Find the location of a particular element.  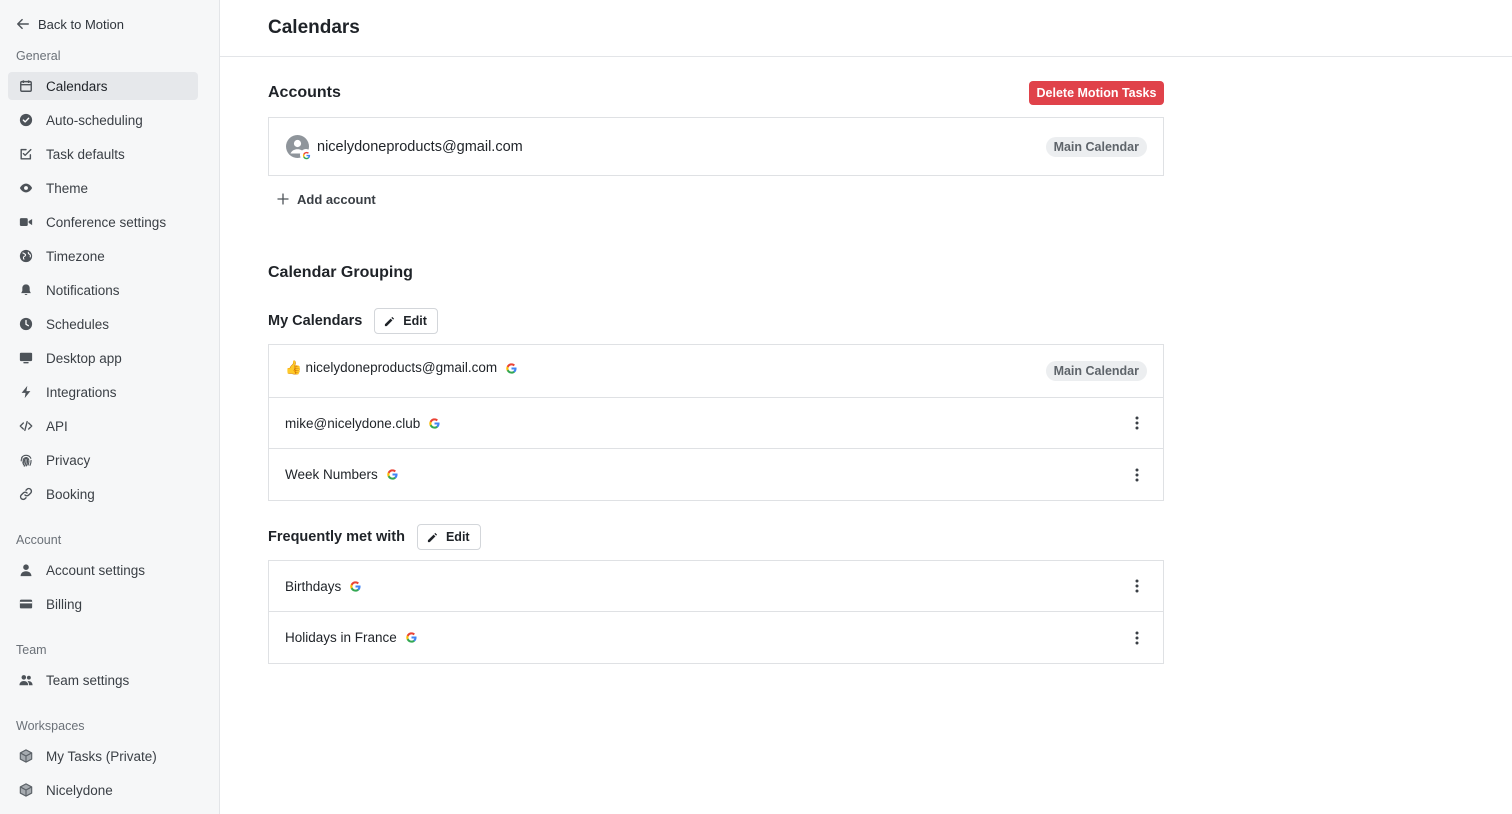

calendar-row: Week Numbers is located at coordinates (716, 474).